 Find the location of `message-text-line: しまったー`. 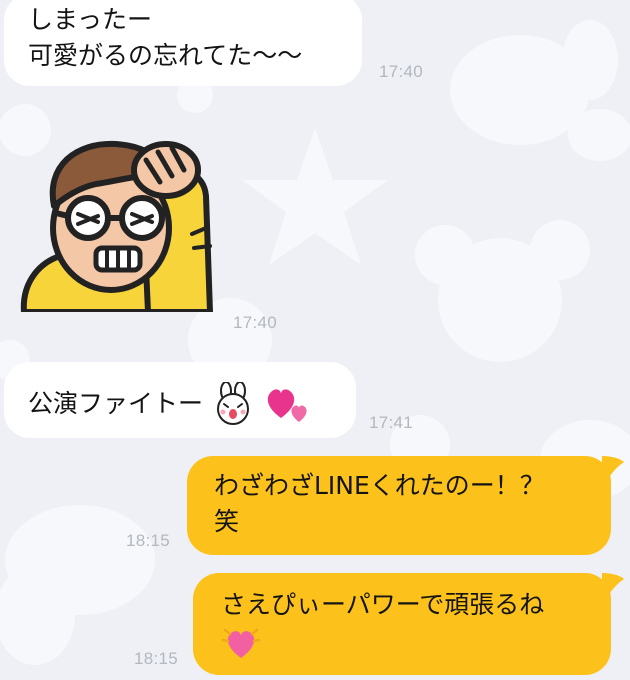

message-text-line: しまったー is located at coordinates (90, 19).